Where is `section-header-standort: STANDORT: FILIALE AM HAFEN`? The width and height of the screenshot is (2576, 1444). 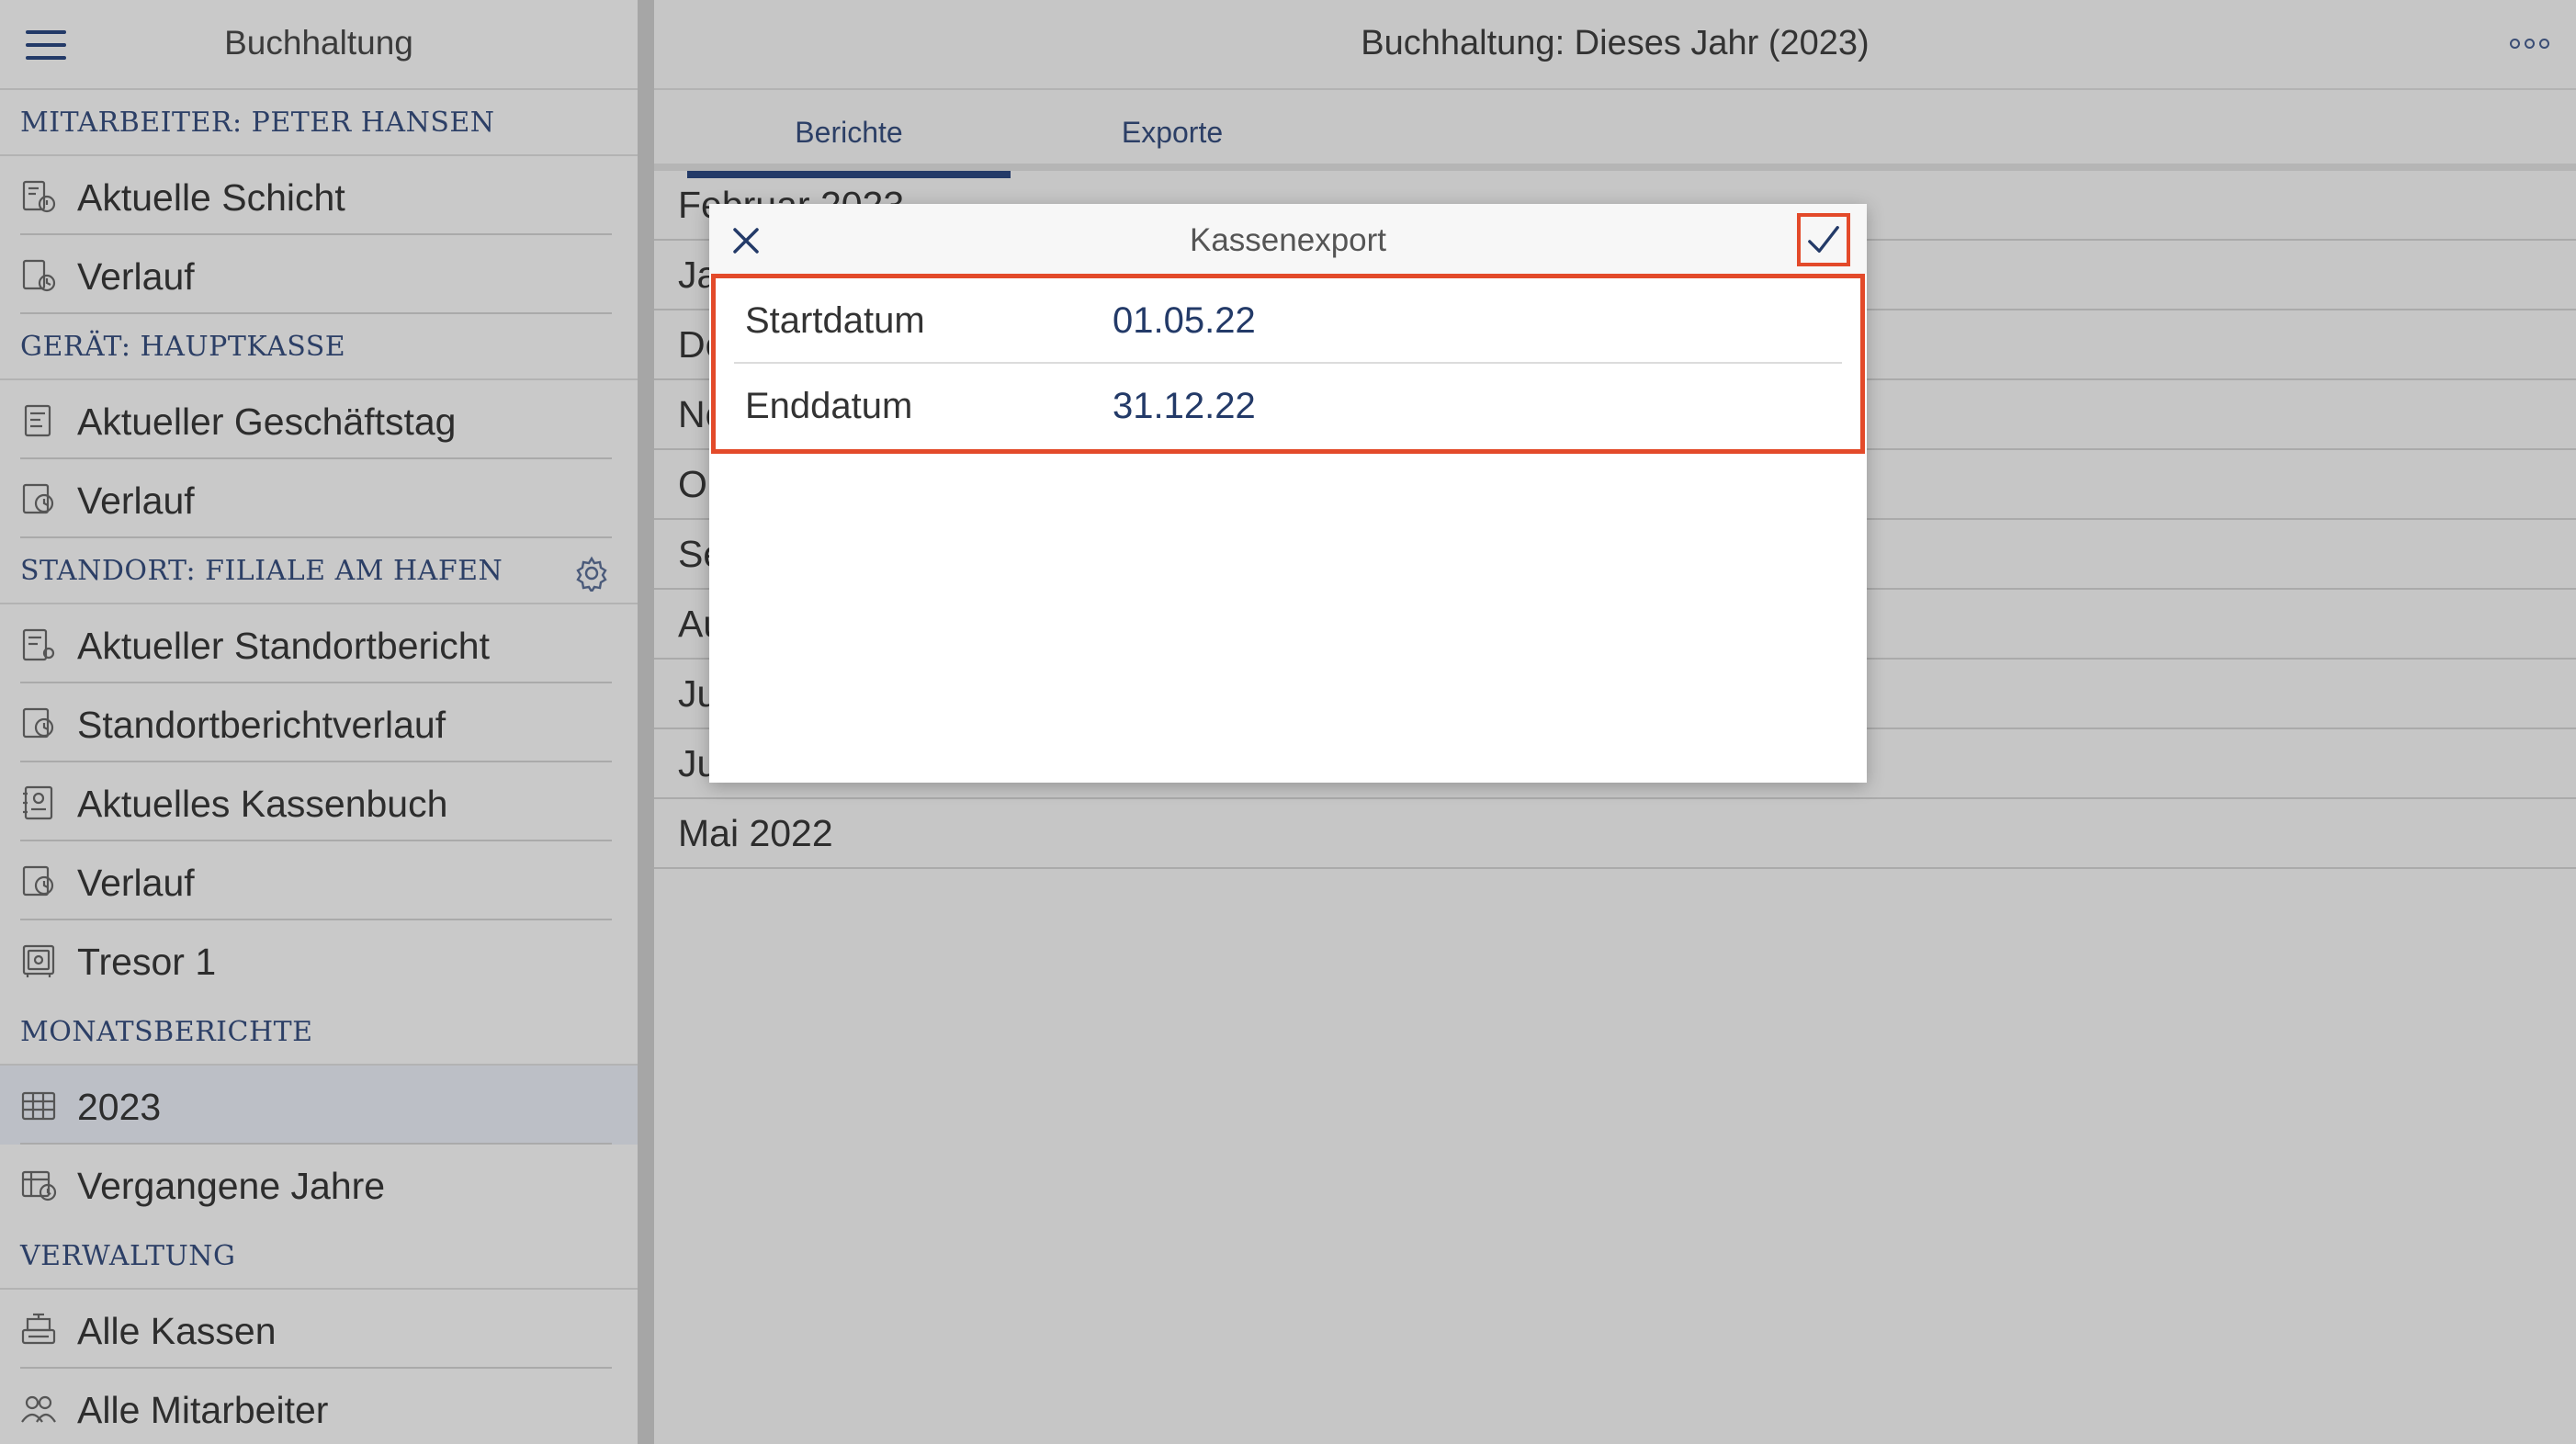
section-header-standort: STANDORT: FILIALE AM HAFEN is located at coordinates (319, 571).